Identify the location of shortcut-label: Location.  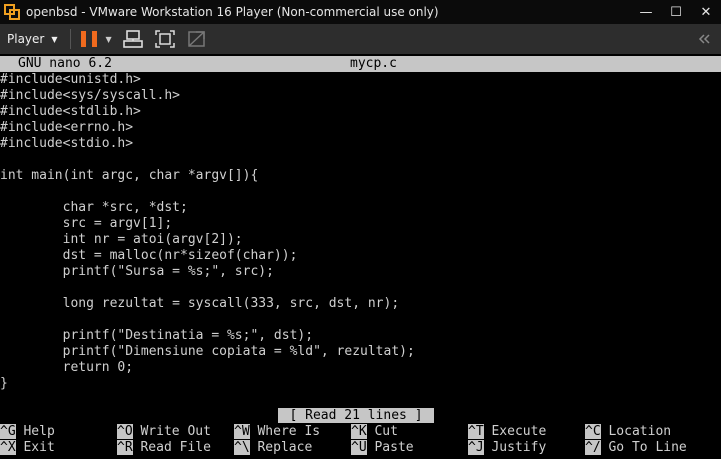
(640, 431).